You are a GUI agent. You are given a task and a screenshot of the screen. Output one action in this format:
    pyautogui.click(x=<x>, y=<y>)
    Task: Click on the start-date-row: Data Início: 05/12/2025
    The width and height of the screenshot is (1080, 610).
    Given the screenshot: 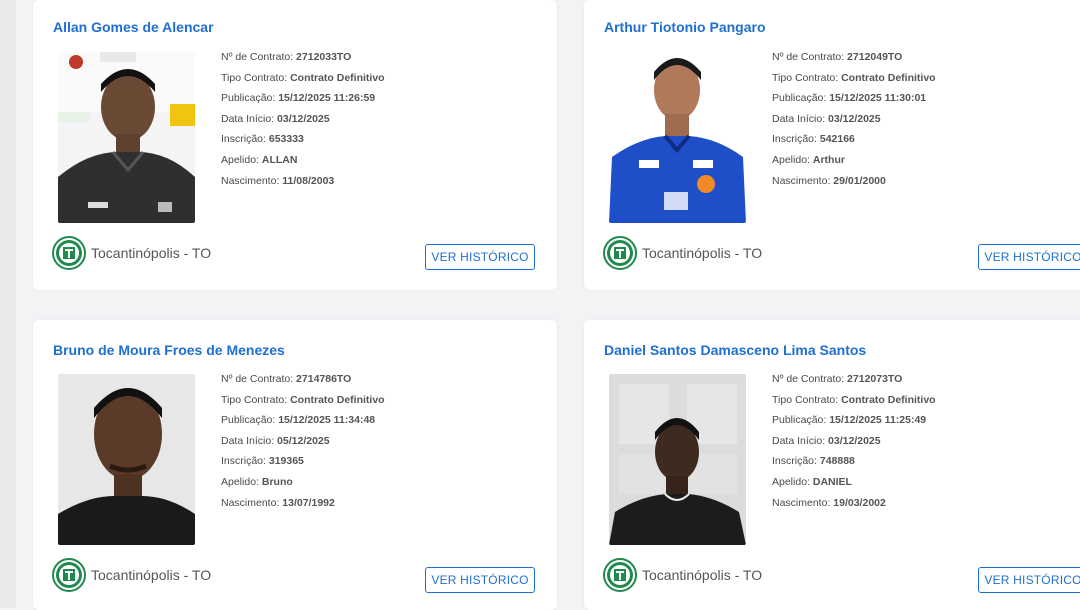 What is the action you would take?
    pyautogui.click(x=303, y=441)
    